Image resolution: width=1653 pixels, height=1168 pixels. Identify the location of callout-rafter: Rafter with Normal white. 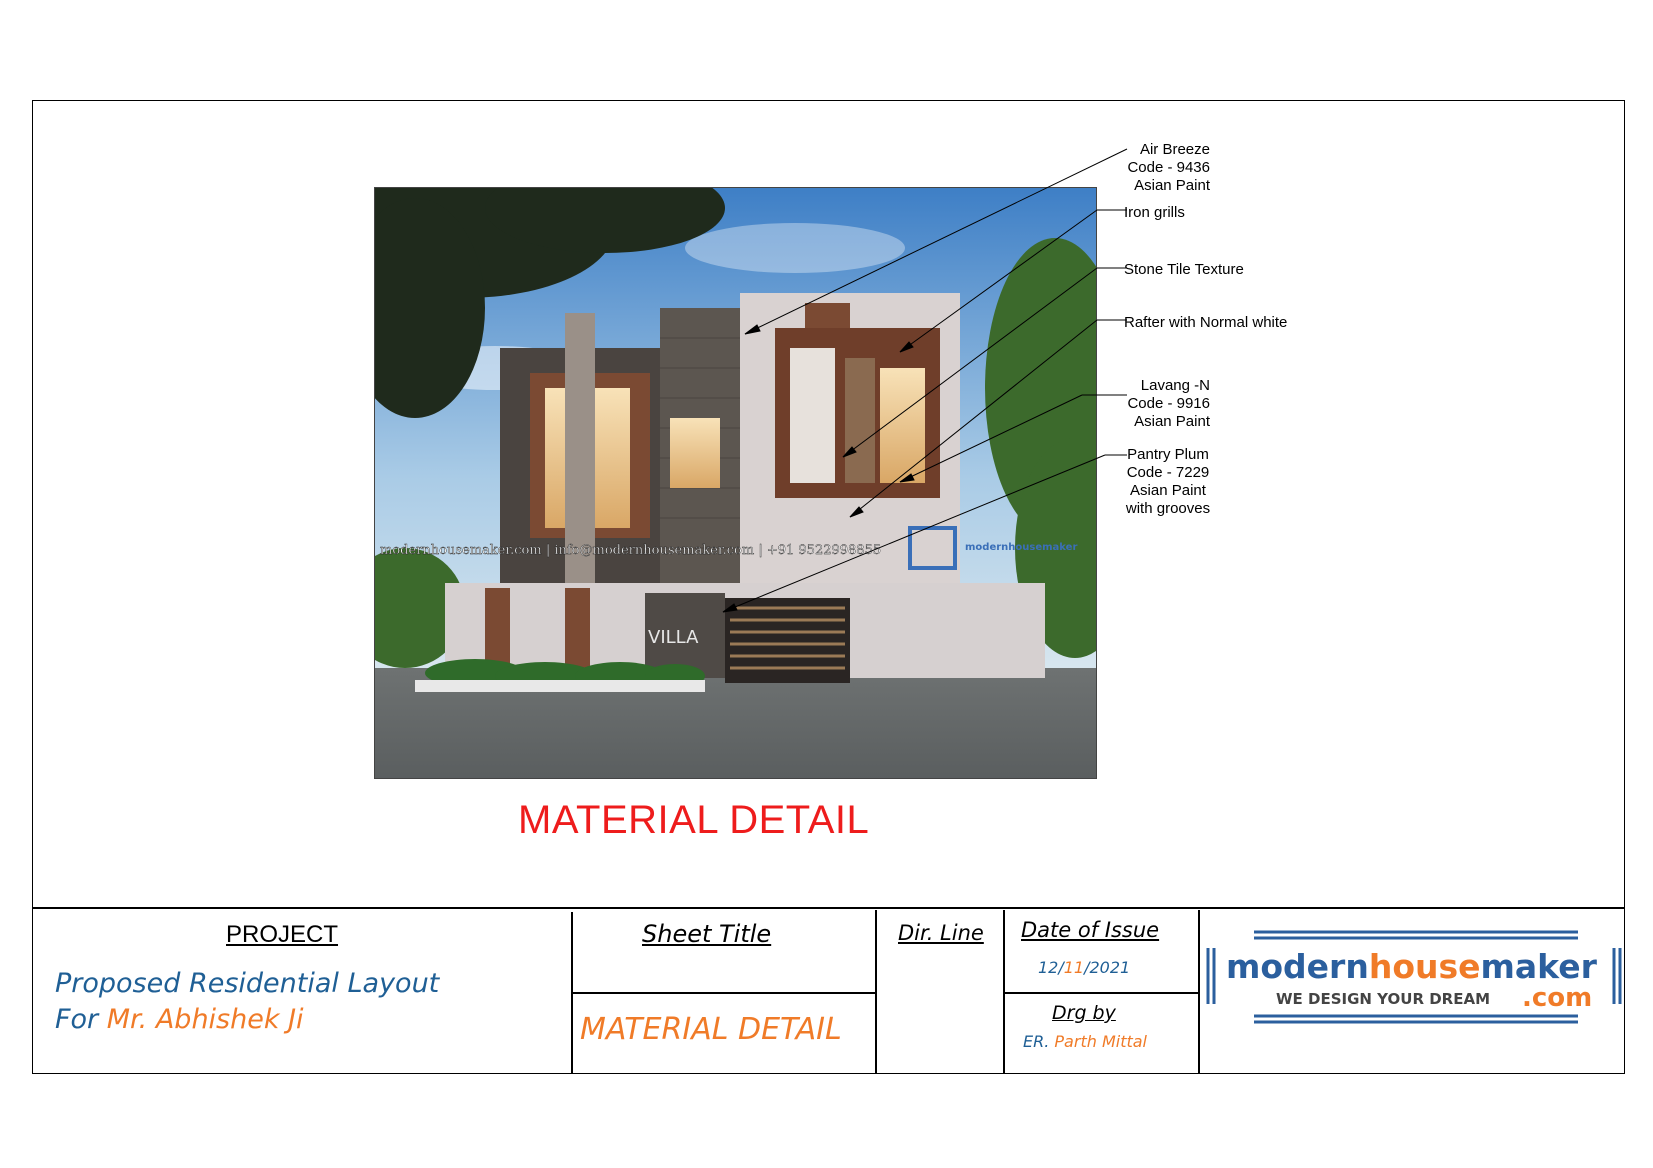
(1206, 322).